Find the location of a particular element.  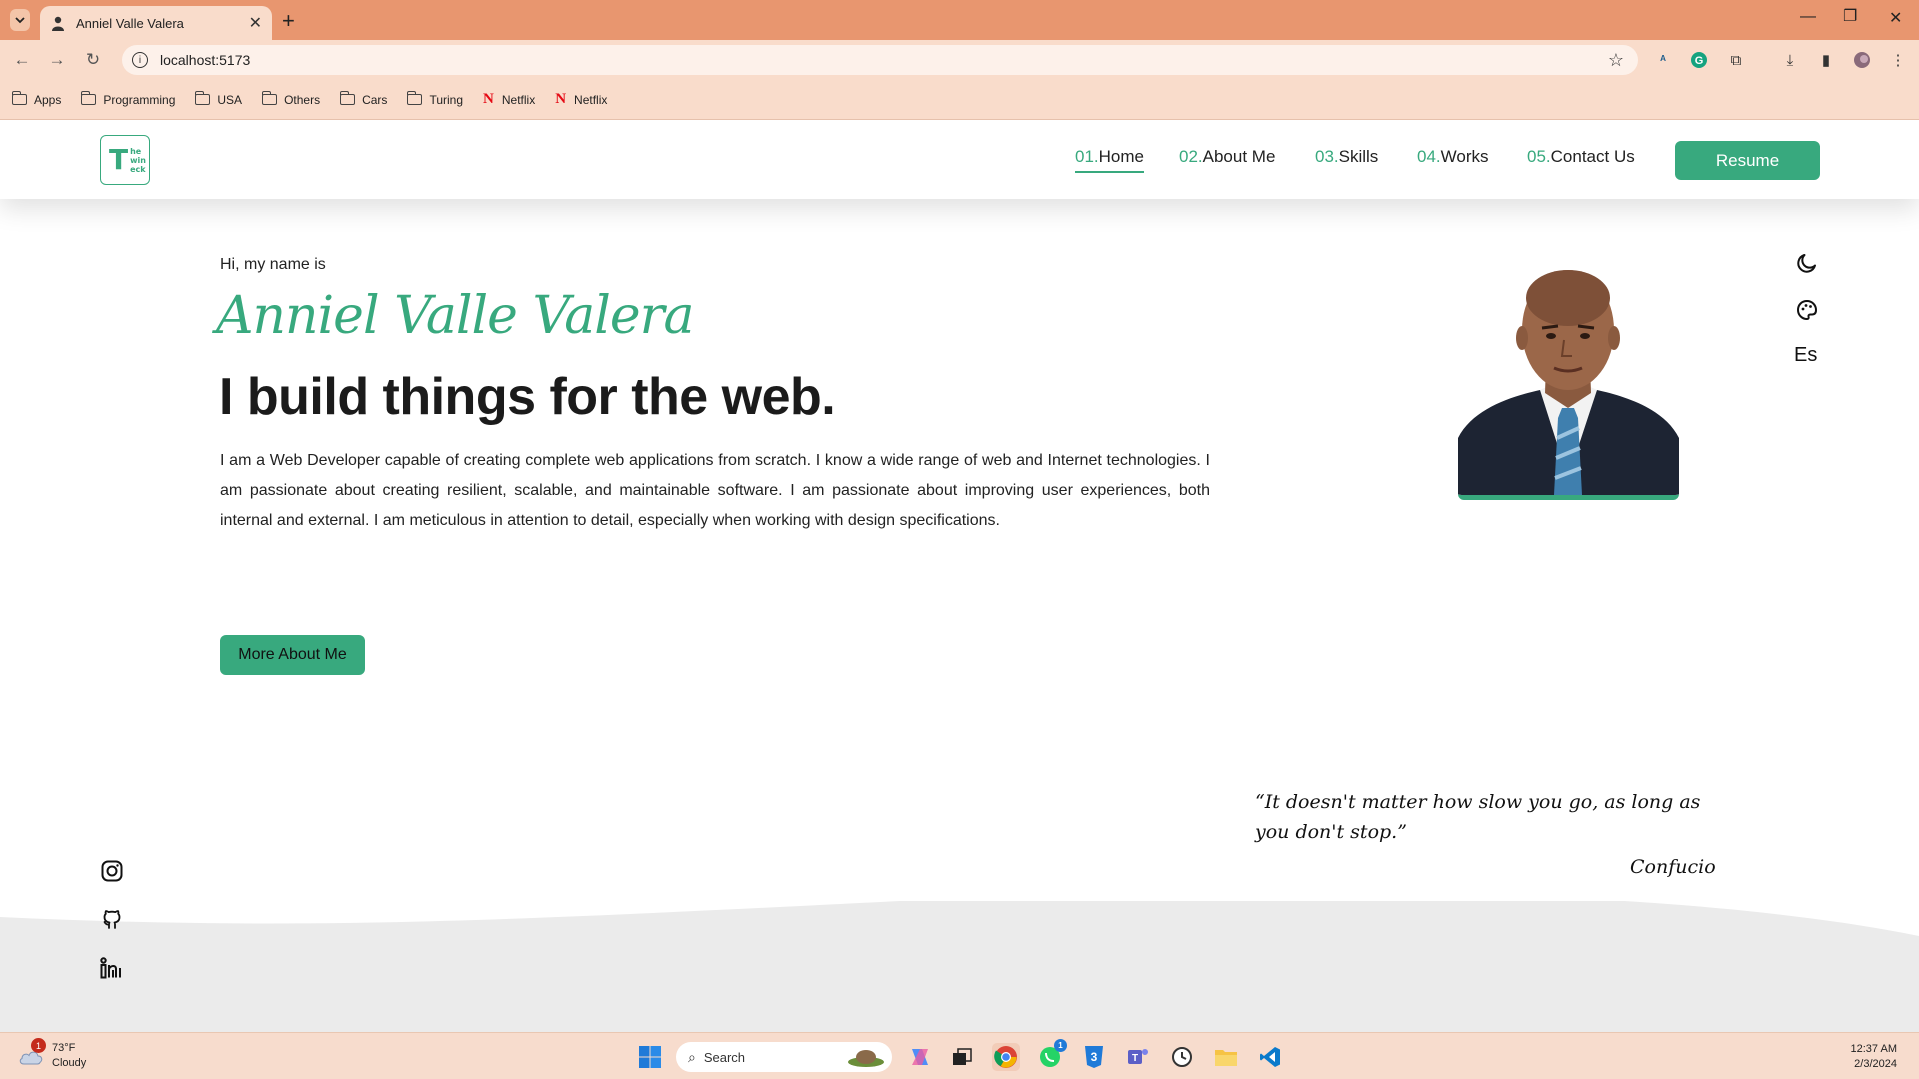

weather-desc: Cloudy is located at coordinates (69, 1063).